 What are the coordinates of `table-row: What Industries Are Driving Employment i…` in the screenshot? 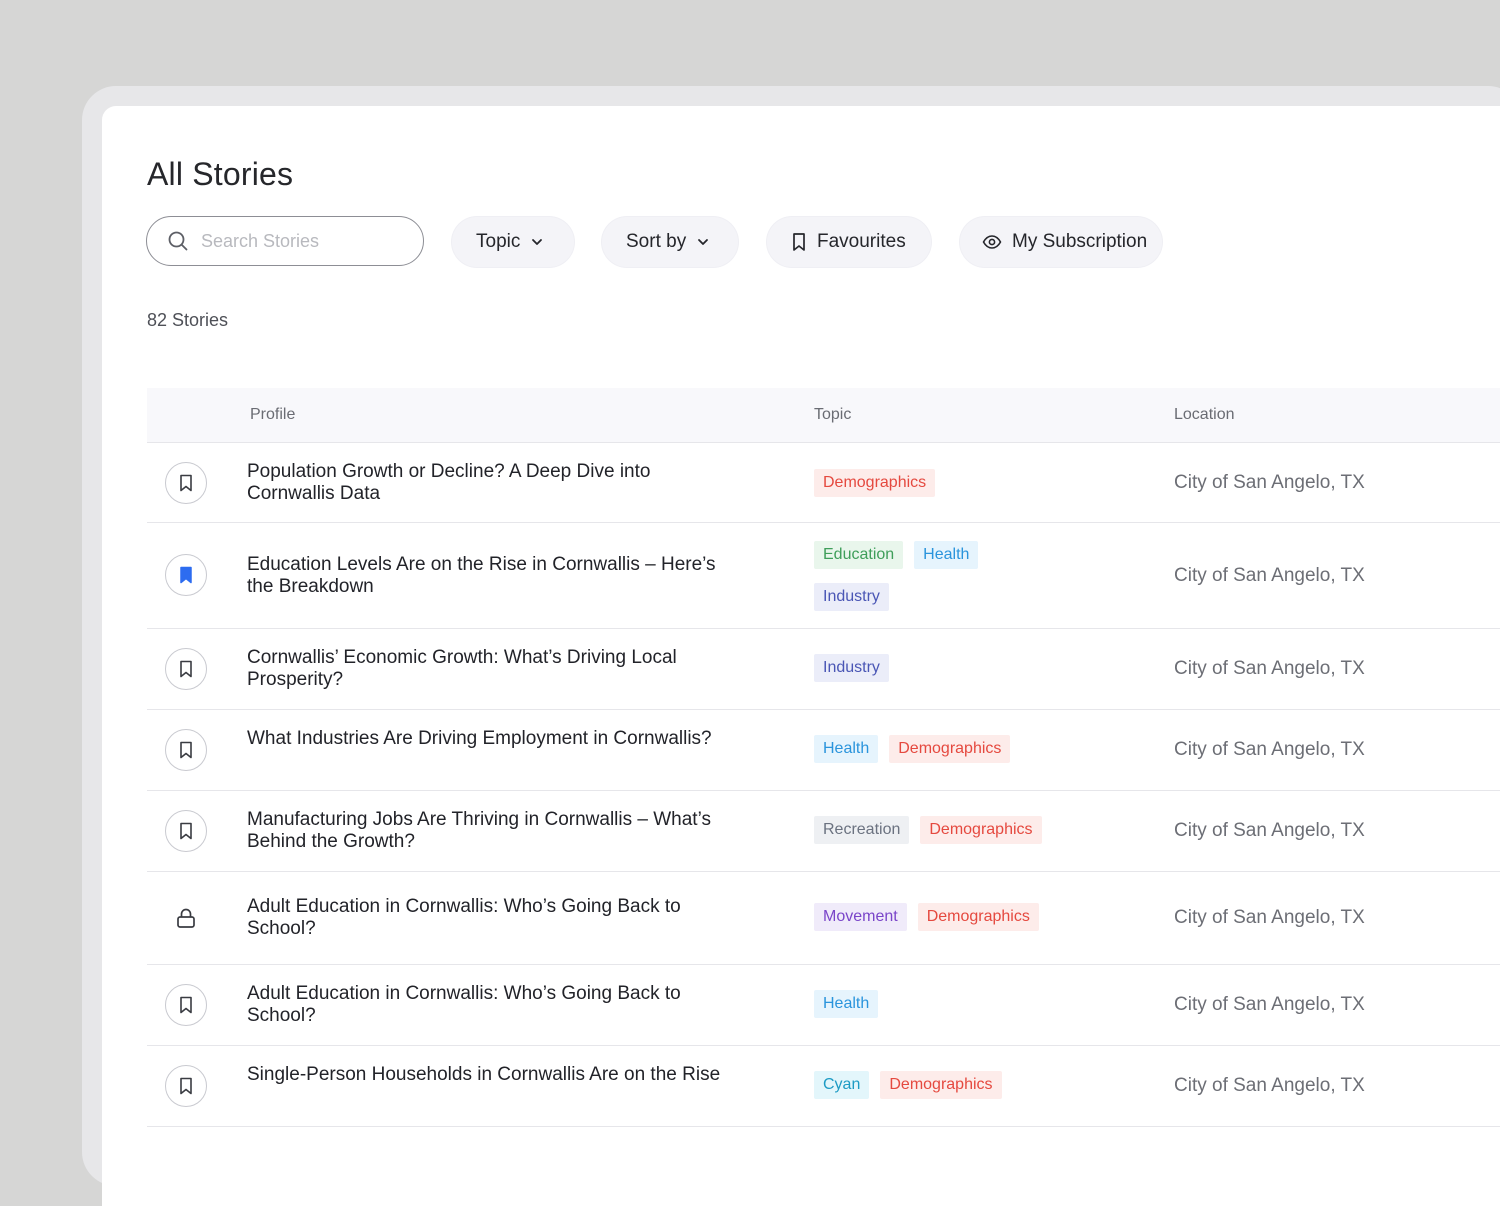 It's located at (823, 750).